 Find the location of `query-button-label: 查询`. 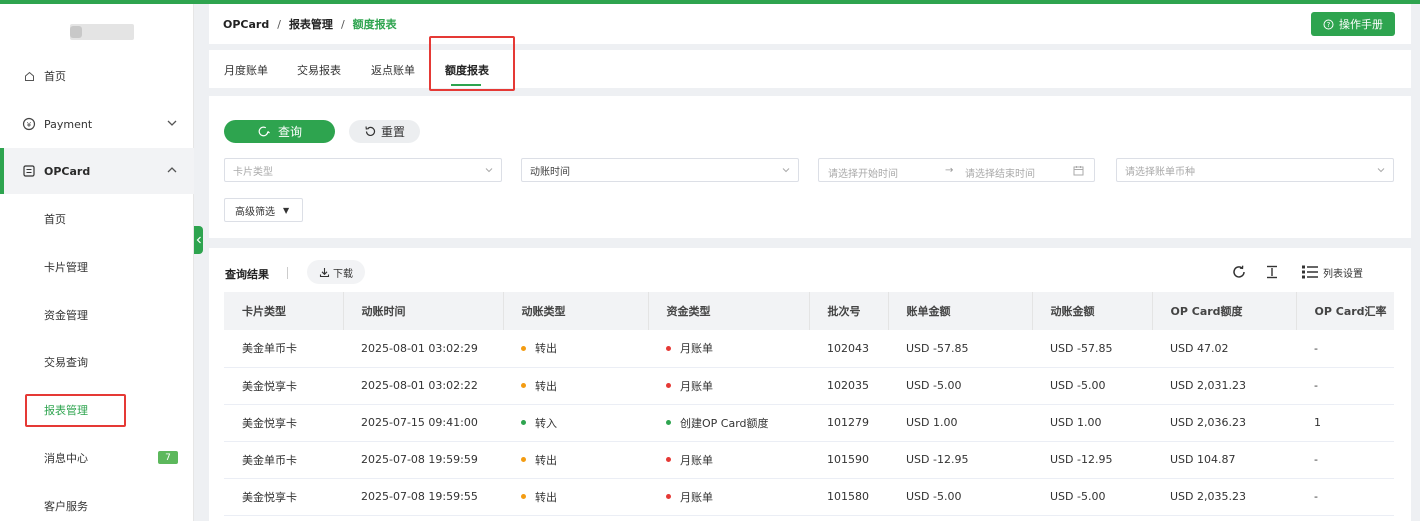

query-button-label: 查询 is located at coordinates (289, 132).